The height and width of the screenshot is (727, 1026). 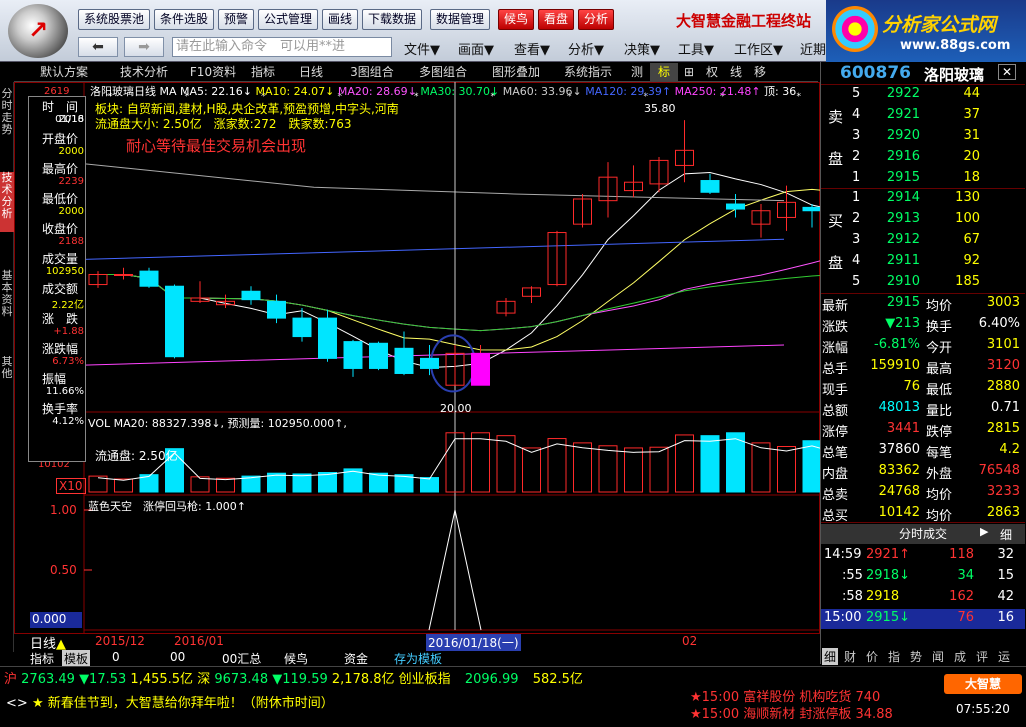 What do you see at coordinates (961, 596) in the screenshot?
I see `tick-vol-2: 162` at bounding box center [961, 596].